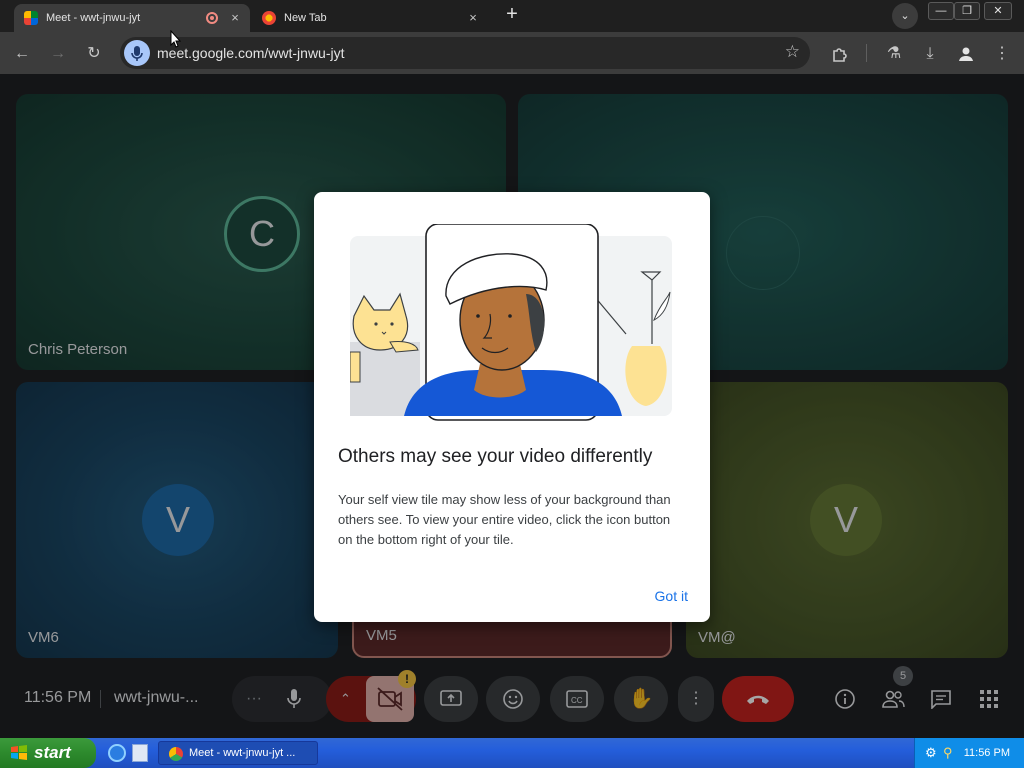 Image resolution: width=1024 pixels, height=768 pixels. What do you see at coordinates (840, 54) in the screenshot?
I see `extensions-icon` at bounding box center [840, 54].